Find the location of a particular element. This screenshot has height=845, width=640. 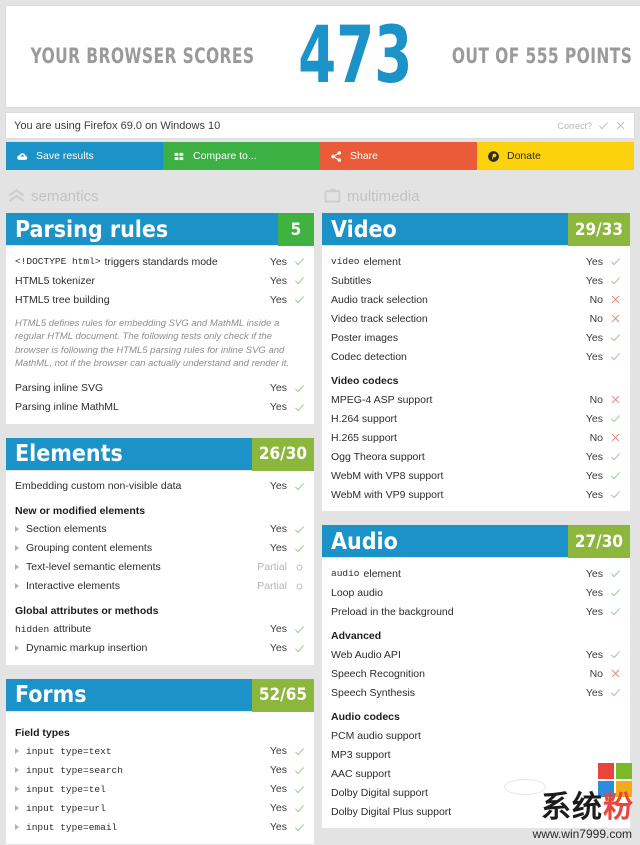

feature-label: input type=text is located at coordinates (69, 751).